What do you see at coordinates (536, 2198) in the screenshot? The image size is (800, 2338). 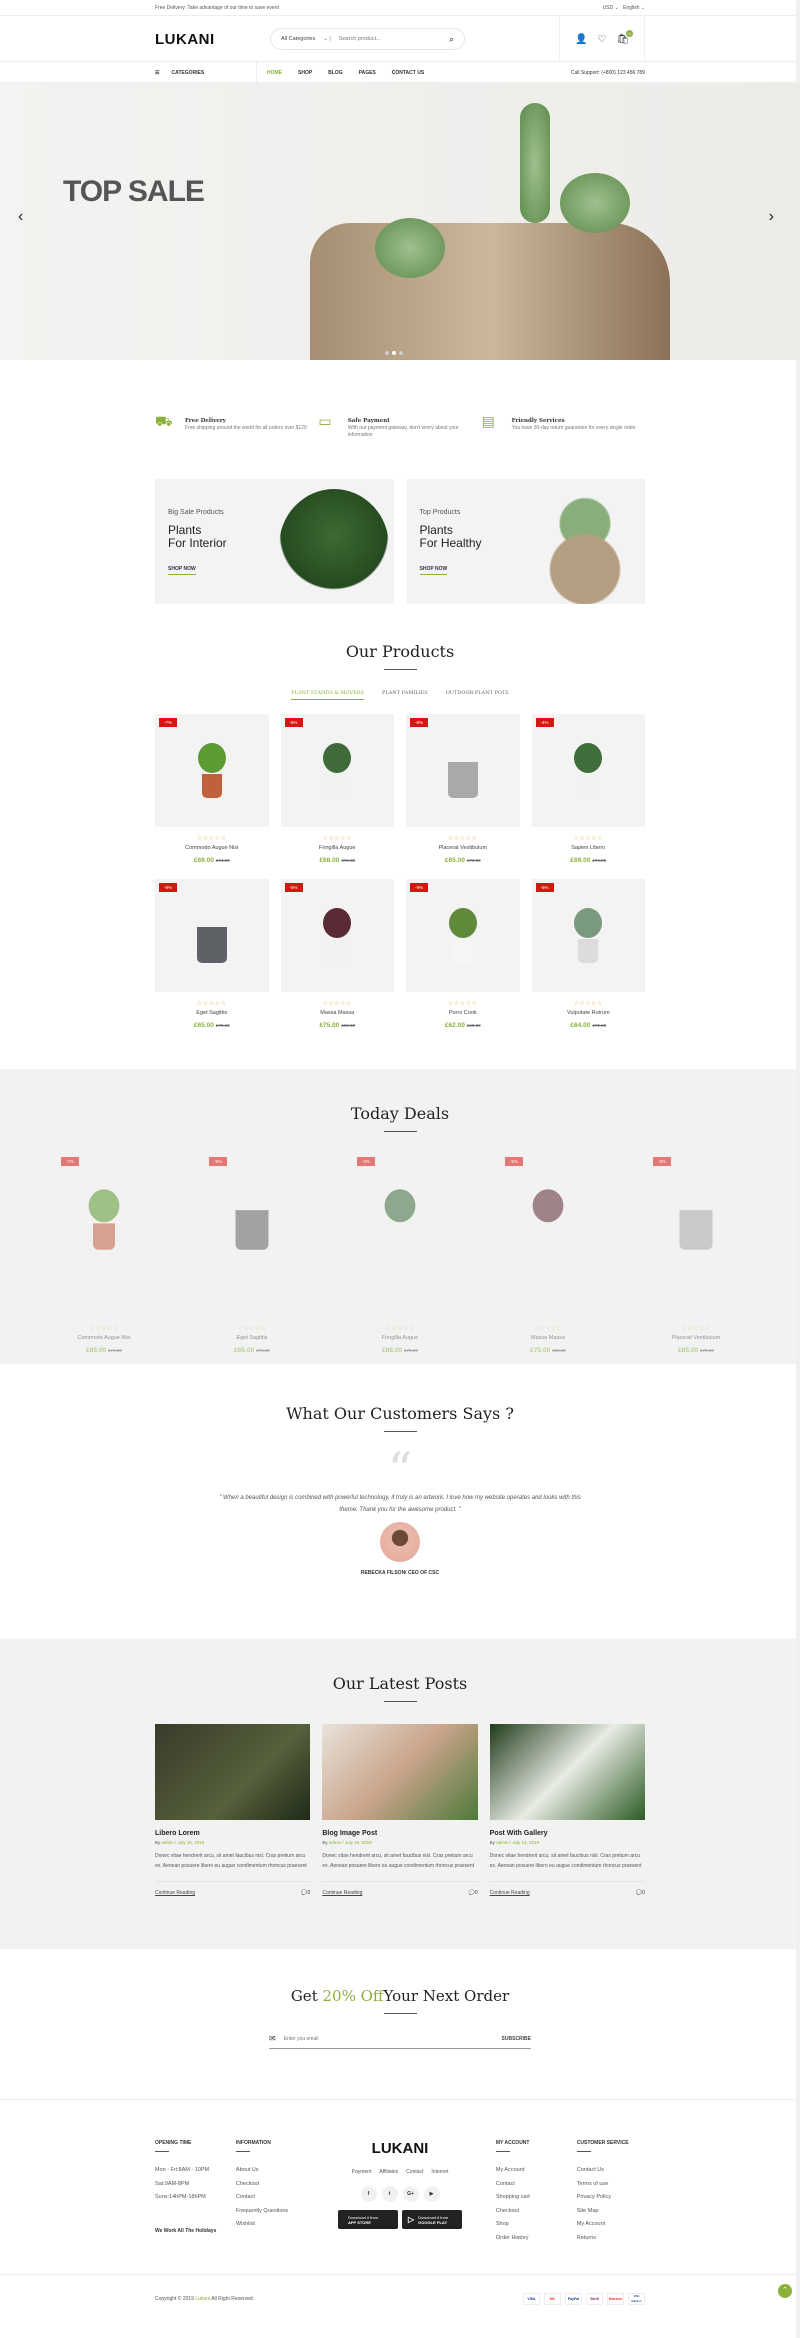 I see `footer-link: Shopping cart` at bounding box center [536, 2198].